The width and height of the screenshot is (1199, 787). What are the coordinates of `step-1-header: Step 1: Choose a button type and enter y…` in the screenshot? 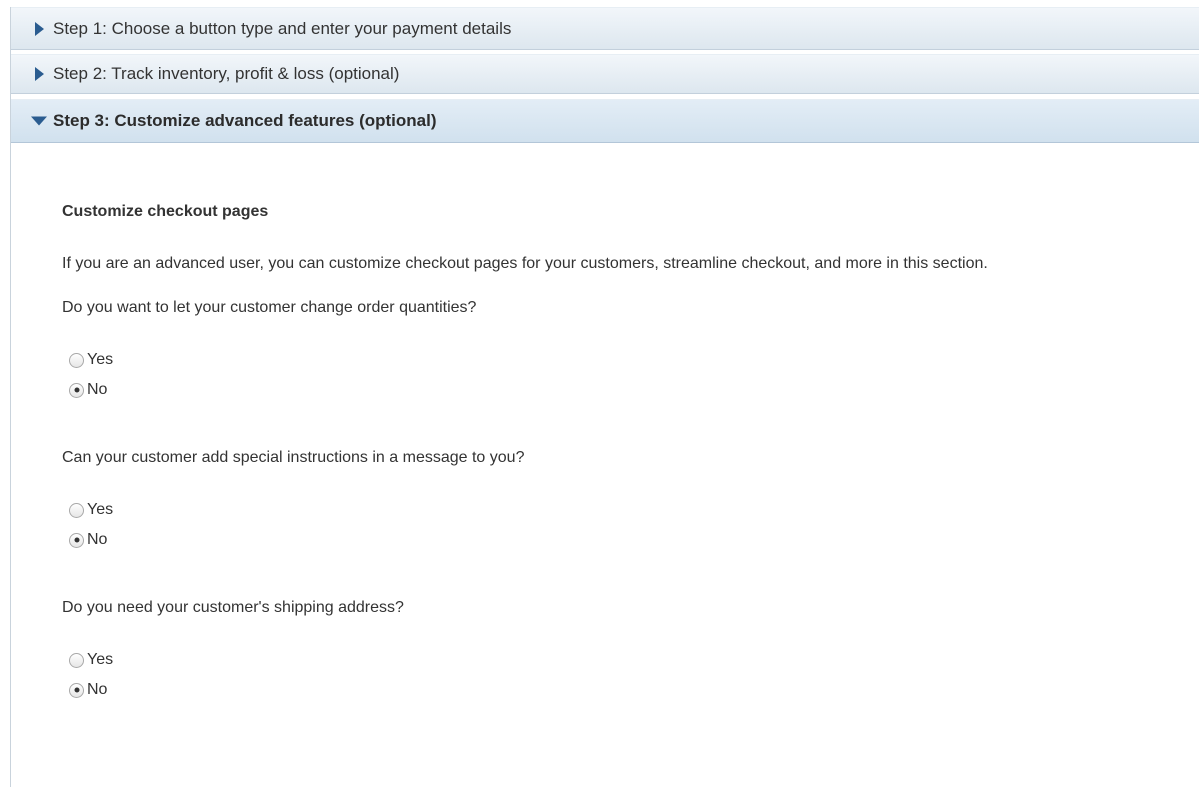 It's located at (605, 28).